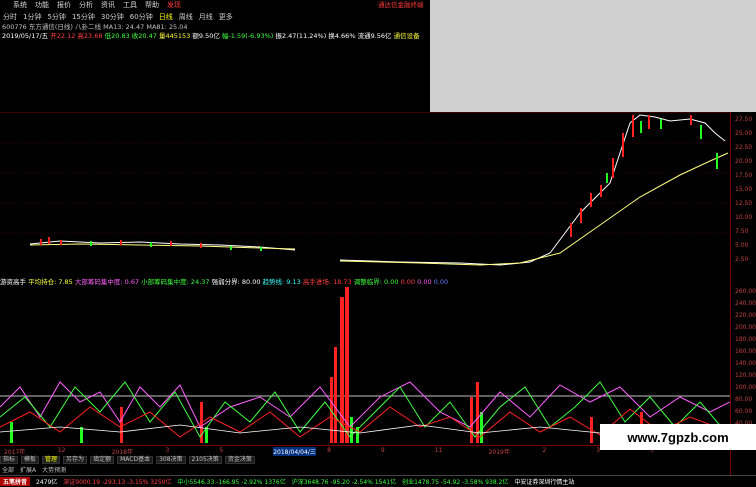 This screenshot has width=756, height=487. What do you see at coordinates (544, 482) in the screenshot?
I see `status-item-5: 中安证券深圳行情主站` at bounding box center [544, 482].